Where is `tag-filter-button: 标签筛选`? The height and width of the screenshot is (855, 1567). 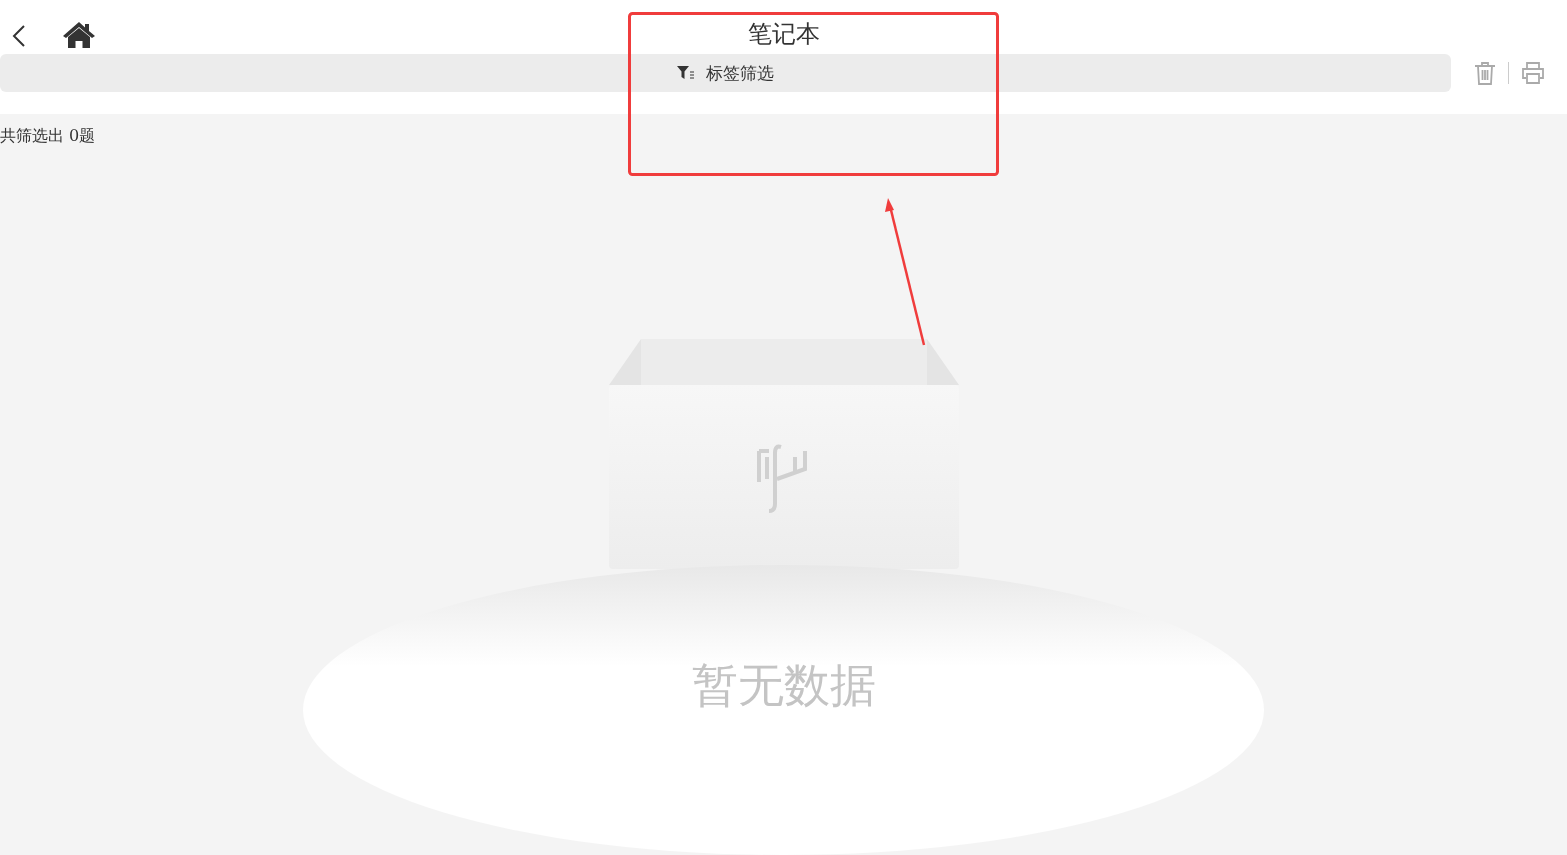
tag-filter-button: 标签筛选 is located at coordinates (725, 73).